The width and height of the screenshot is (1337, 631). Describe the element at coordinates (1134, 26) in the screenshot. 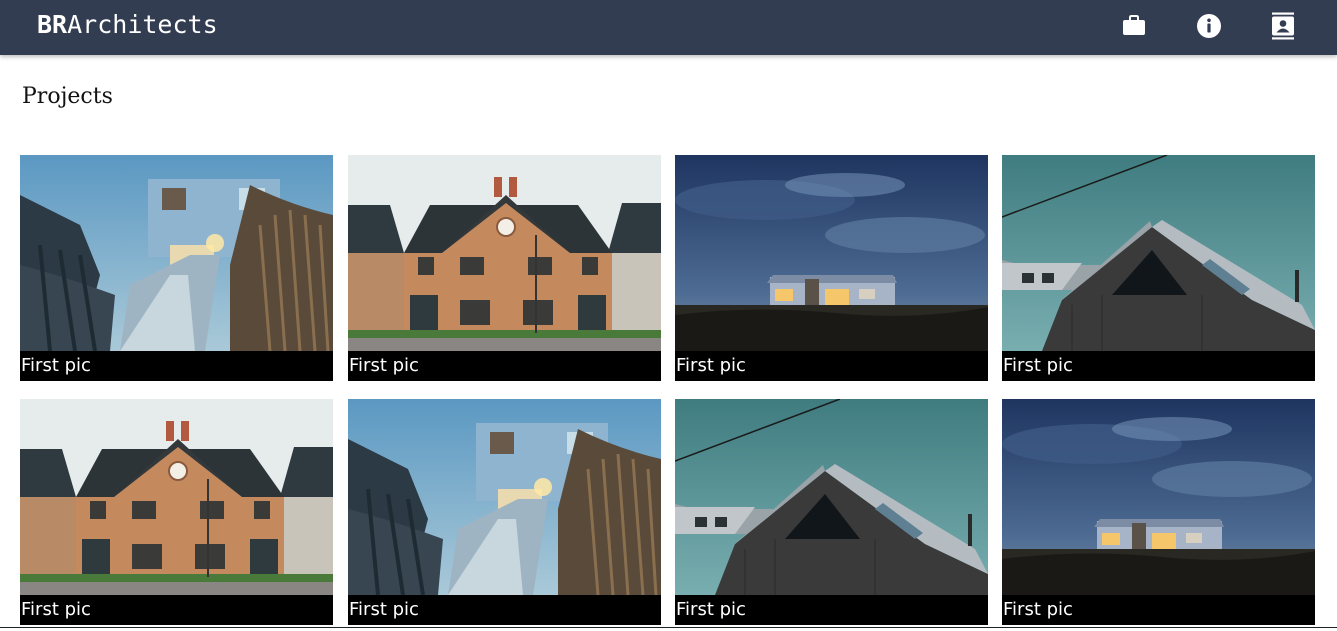

I see `briefcase-icon` at that location.